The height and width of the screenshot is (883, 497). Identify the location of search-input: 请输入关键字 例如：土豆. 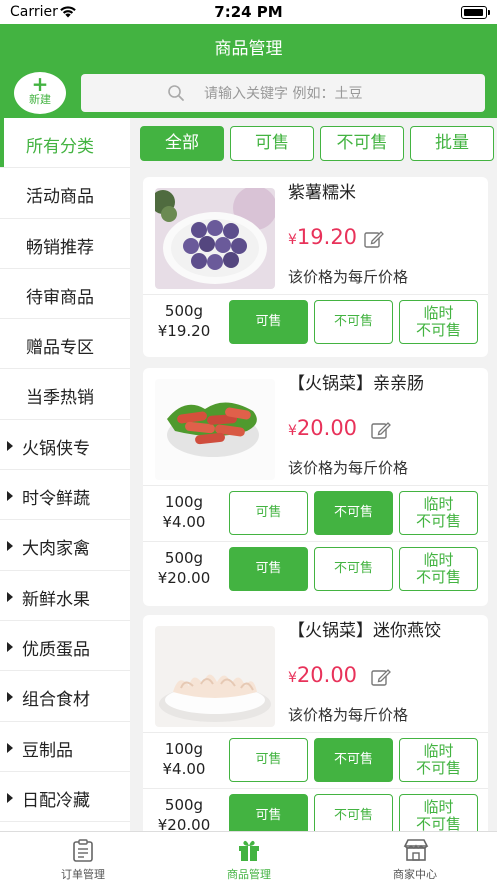
(283, 93).